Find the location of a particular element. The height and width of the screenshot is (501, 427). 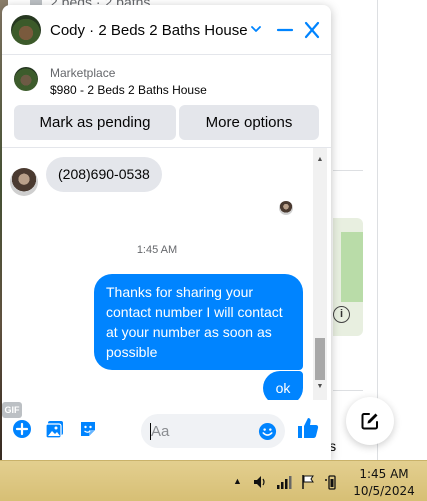

chat-title: Cody · 2 Beds 2 Baths House is located at coordinates (149, 30).